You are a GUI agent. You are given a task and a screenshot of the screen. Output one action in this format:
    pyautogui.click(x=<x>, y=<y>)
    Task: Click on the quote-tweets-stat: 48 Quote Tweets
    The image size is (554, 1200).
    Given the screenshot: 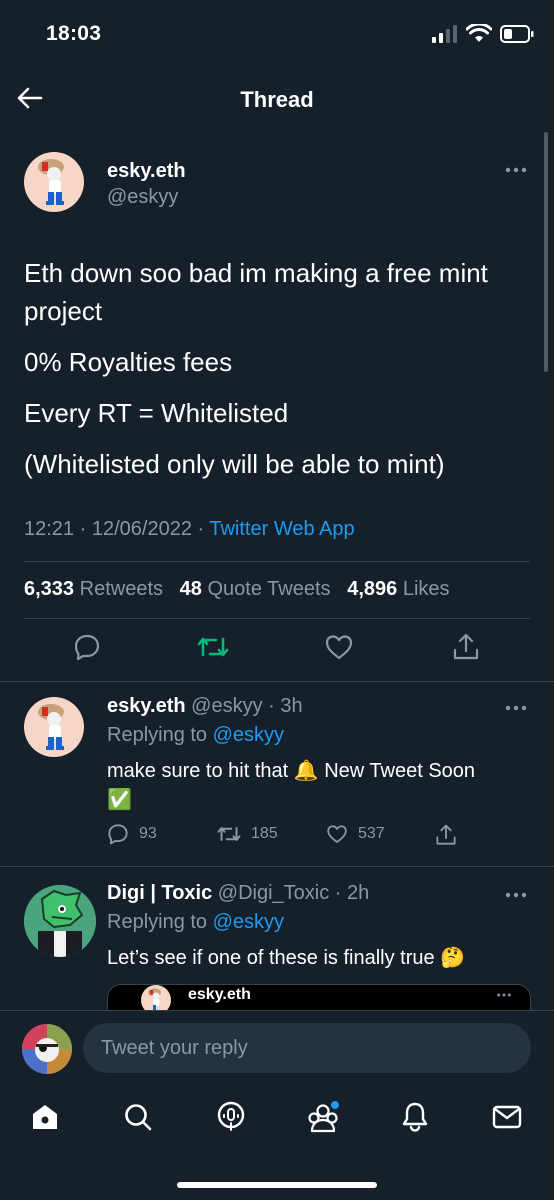 What is the action you would take?
    pyautogui.click(x=255, y=589)
    